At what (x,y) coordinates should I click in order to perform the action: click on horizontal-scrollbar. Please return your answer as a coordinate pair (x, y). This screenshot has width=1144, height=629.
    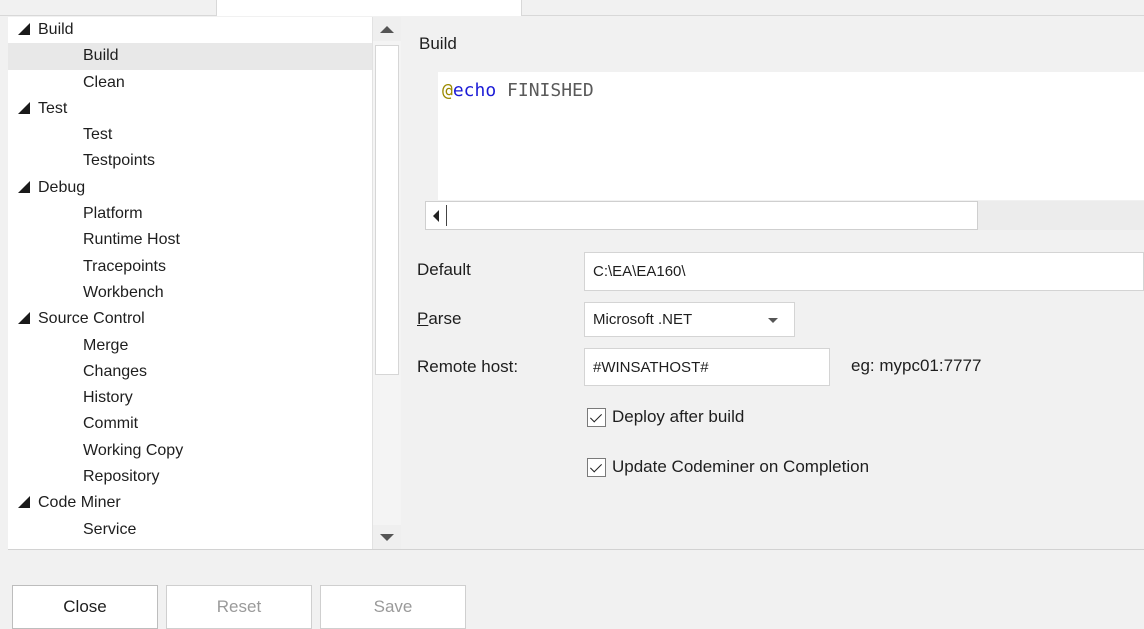
    Looking at the image, I should click on (701, 215).